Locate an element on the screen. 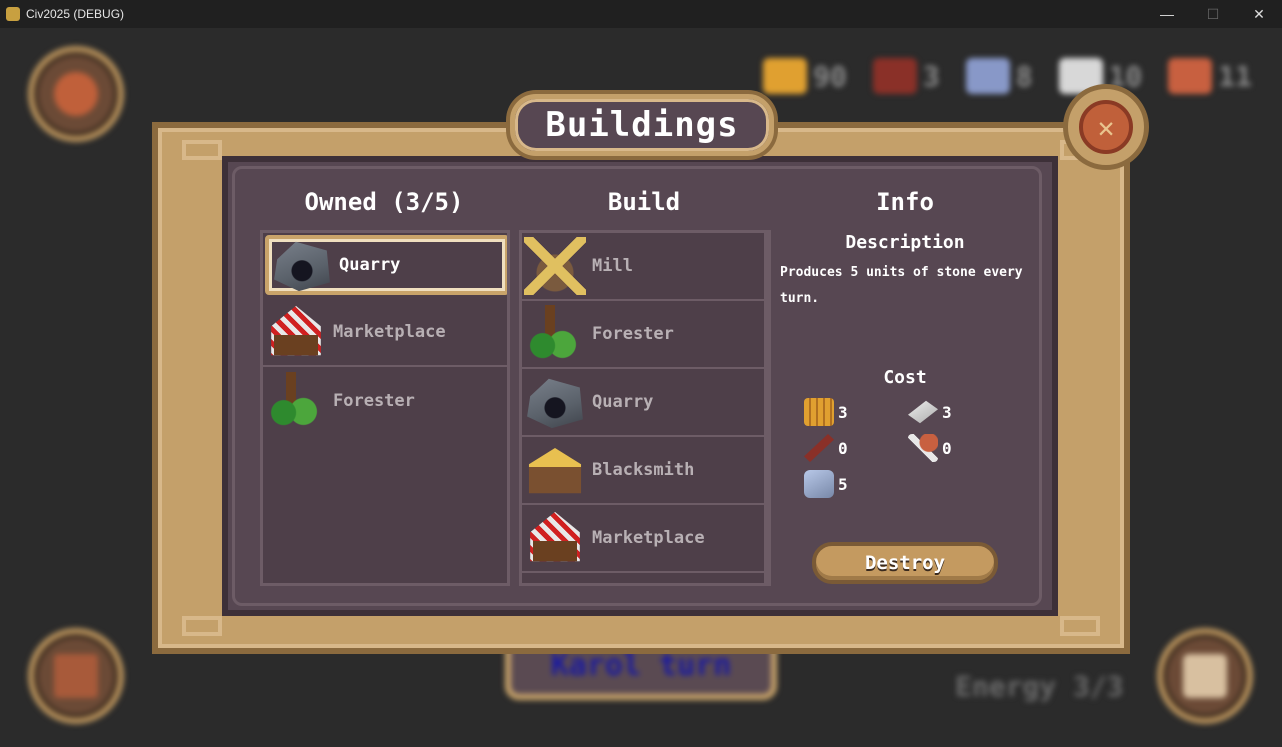 The height and width of the screenshot is (747, 1282). building-name: Blacksmith is located at coordinates (643, 470).